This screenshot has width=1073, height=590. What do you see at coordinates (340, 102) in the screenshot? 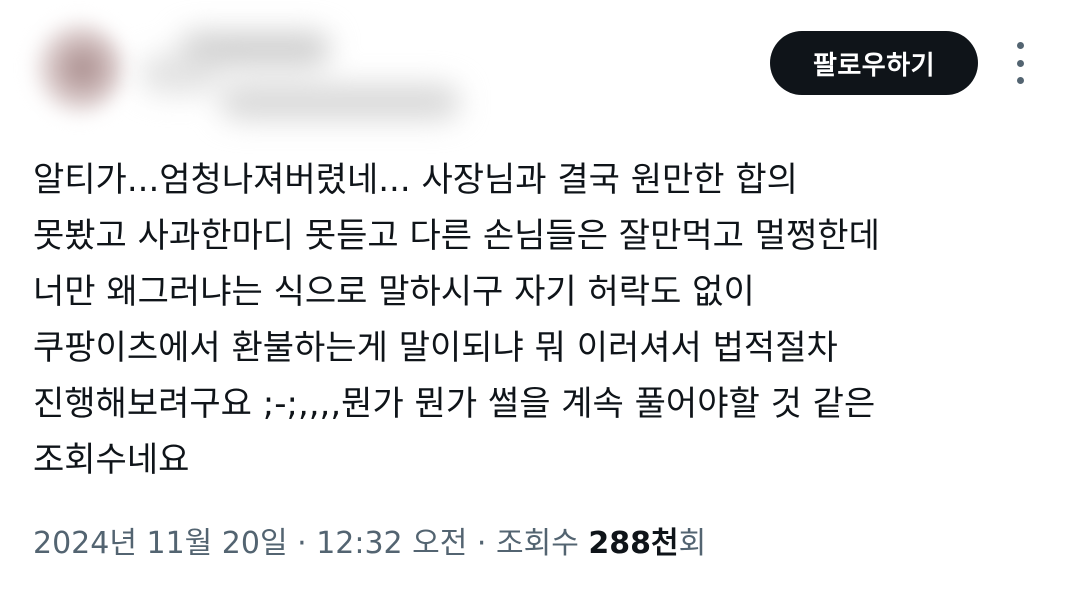
I see `blurred-username` at bounding box center [340, 102].